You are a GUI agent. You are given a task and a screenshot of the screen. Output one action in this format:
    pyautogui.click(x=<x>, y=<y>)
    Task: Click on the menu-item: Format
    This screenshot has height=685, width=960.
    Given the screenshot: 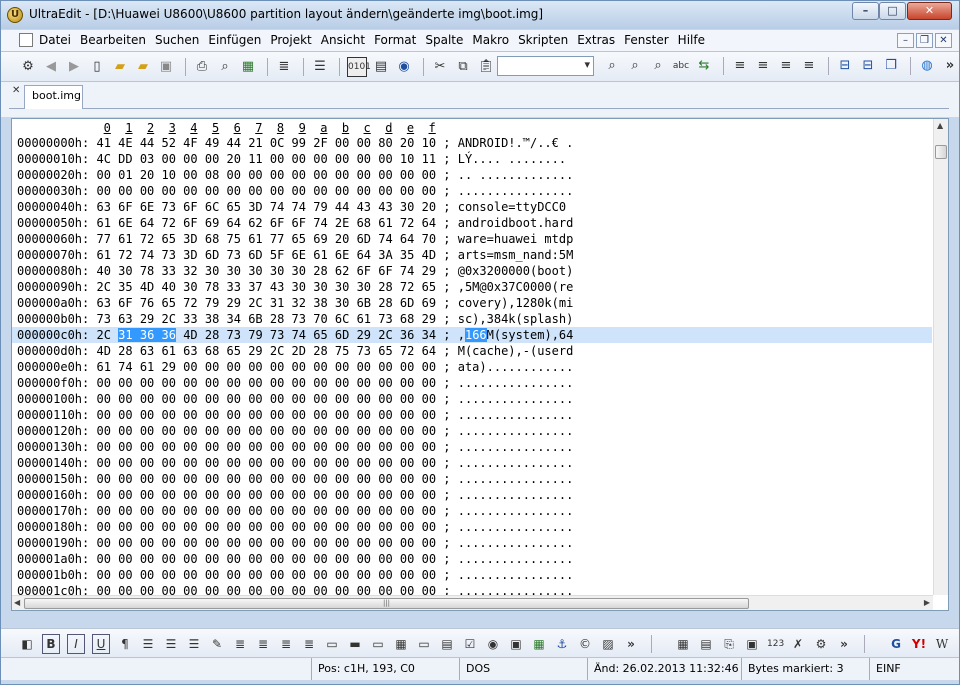 What is the action you would take?
    pyautogui.click(x=398, y=40)
    